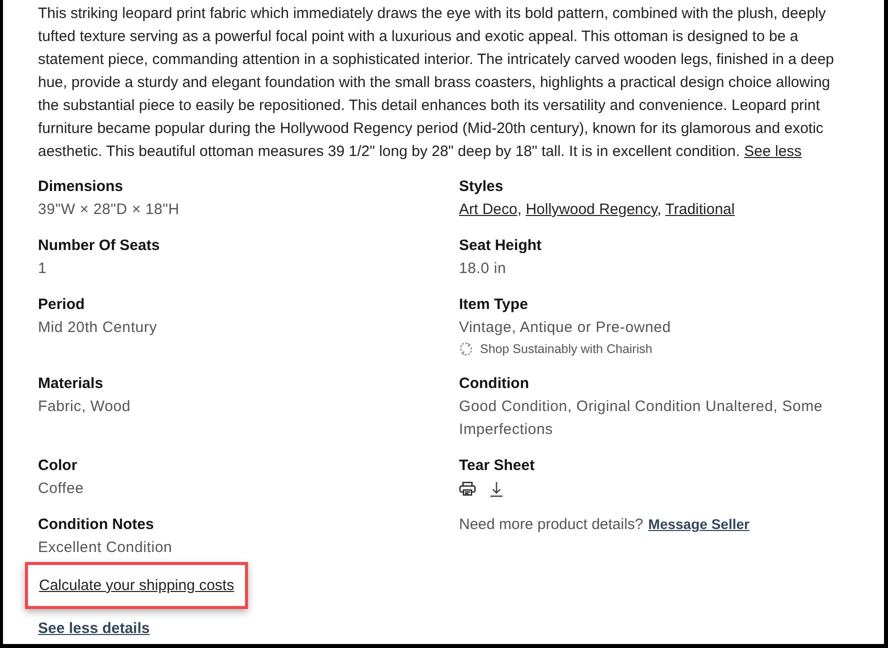 The image size is (888, 648). Describe the element at coordinates (71, 384) in the screenshot. I see `detail-label: Materials` at that location.